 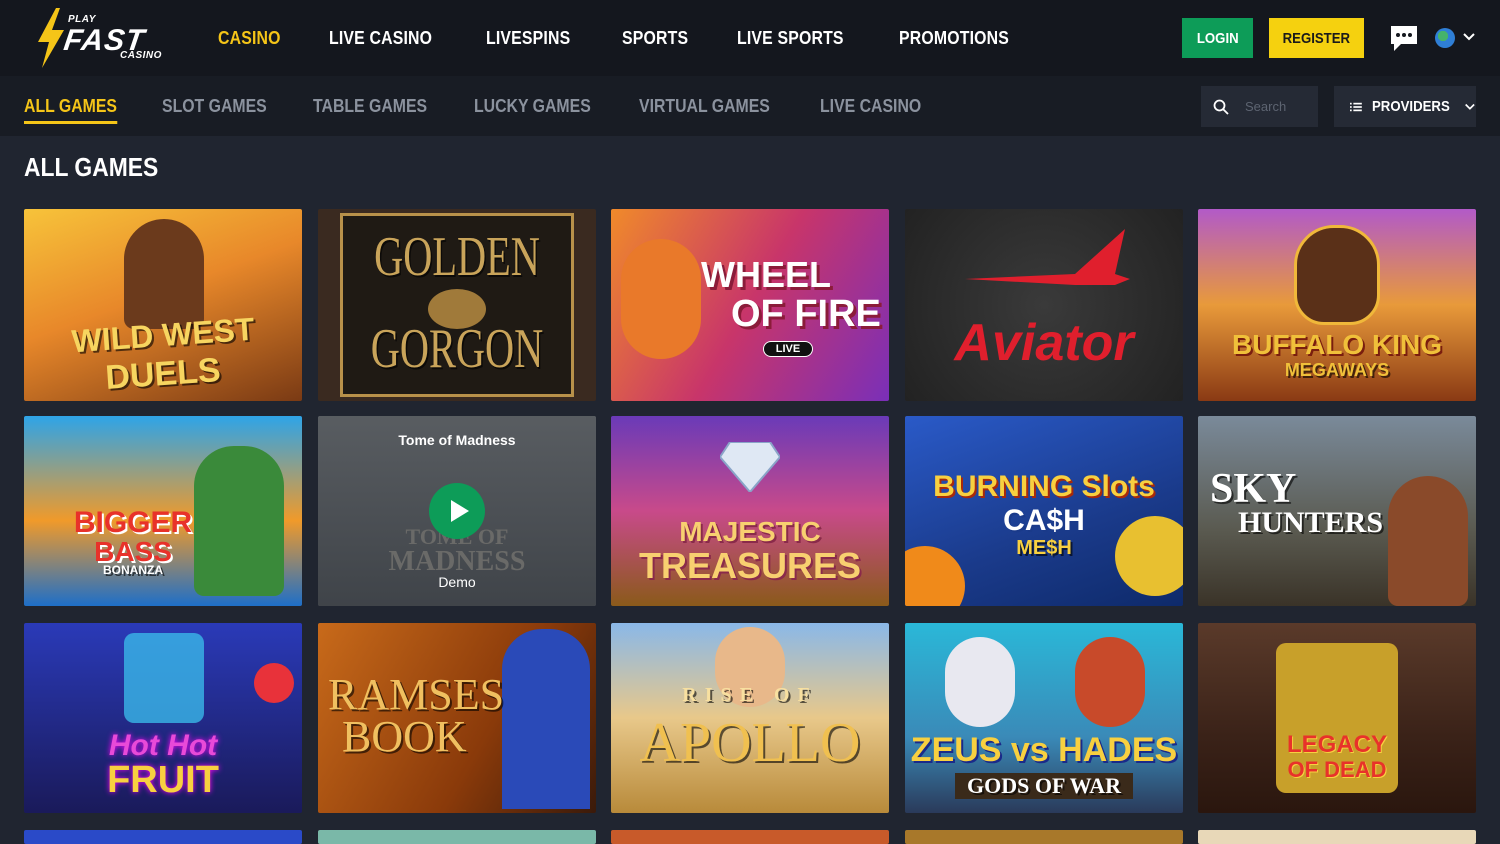 I want to click on game-title-line: BUFFALO KING, so click(x=1337, y=344).